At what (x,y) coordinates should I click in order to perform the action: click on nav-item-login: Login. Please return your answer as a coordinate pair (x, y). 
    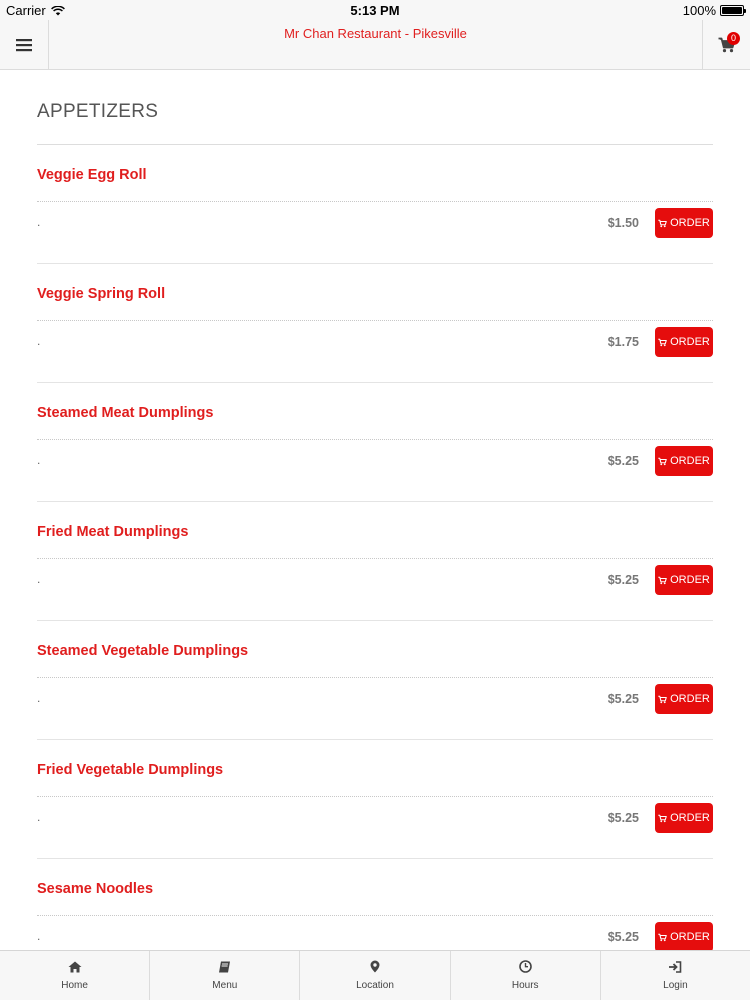
    Looking at the image, I should click on (675, 975).